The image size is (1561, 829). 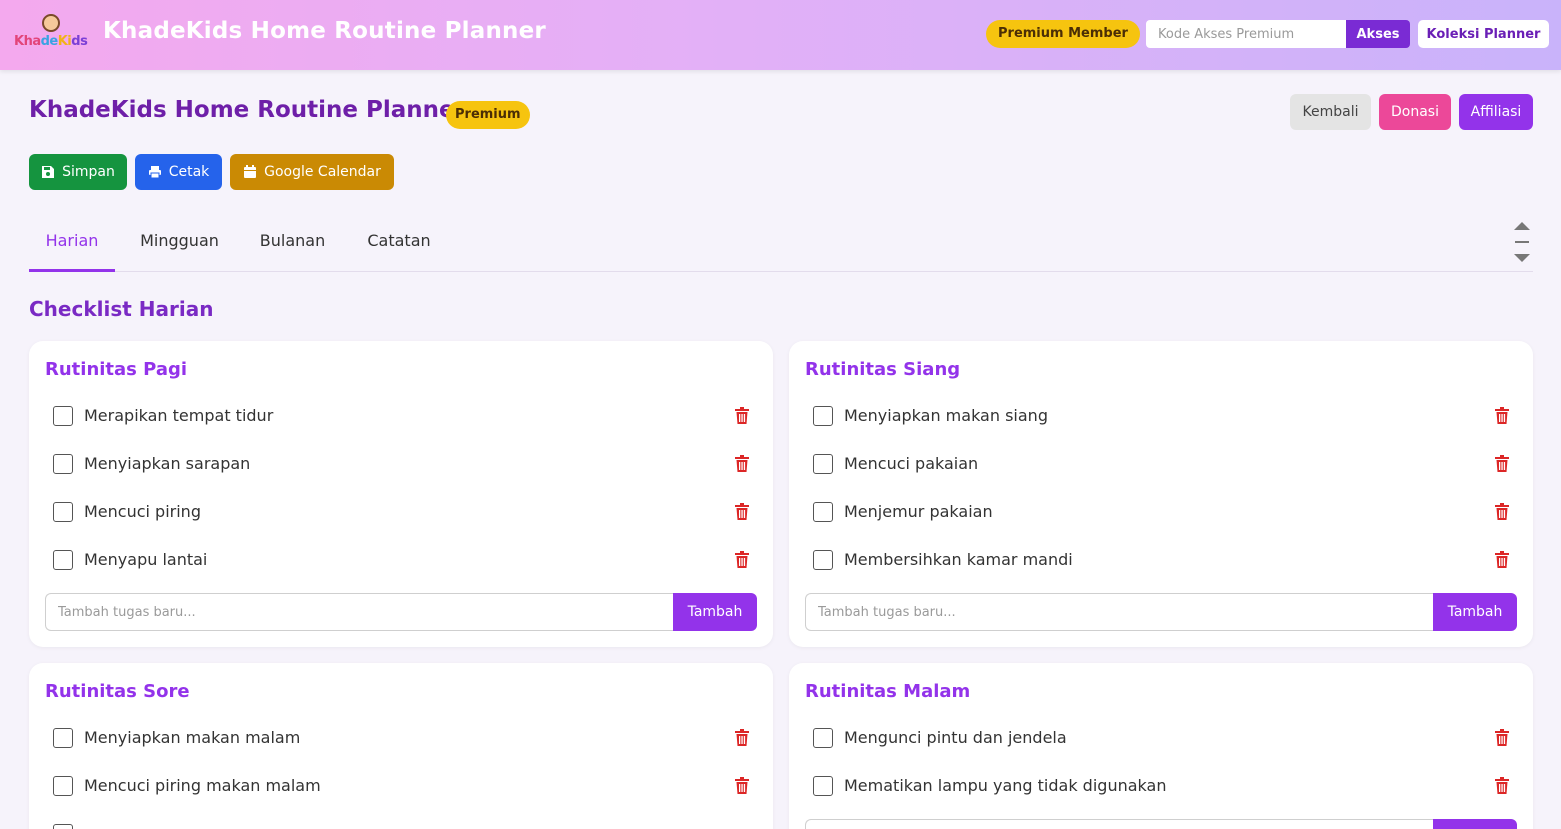 I want to click on section-title: Checklist Harian, so click(x=121, y=309).